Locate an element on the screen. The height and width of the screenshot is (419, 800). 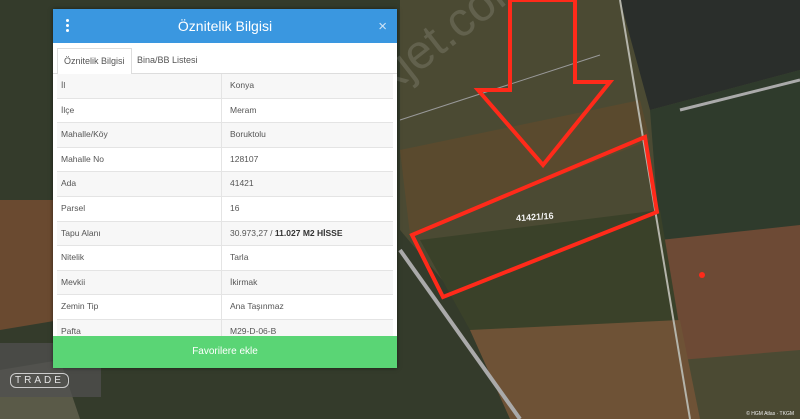
table-row: İl Konya is located at coordinates (225, 86).